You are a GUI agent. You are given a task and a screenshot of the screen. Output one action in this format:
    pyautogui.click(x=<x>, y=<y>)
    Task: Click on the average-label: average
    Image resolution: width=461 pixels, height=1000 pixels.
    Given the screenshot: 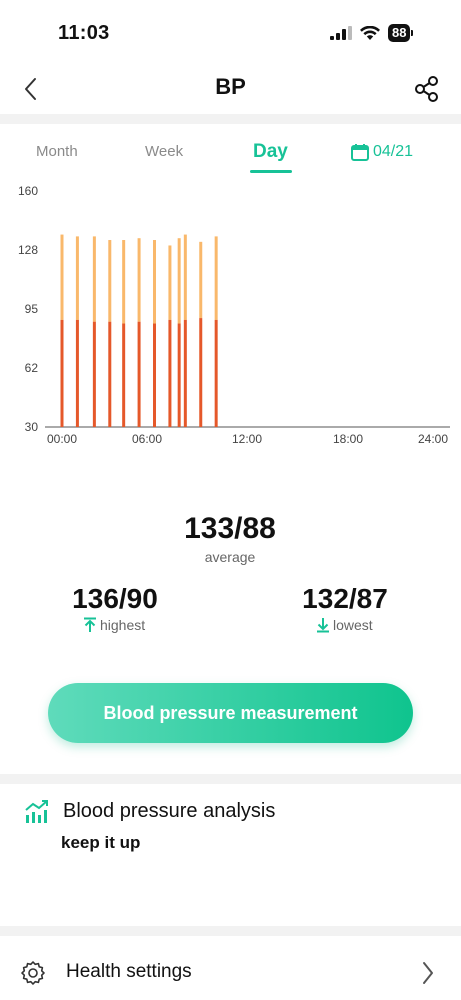 What is the action you would take?
    pyautogui.click(x=230, y=557)
    